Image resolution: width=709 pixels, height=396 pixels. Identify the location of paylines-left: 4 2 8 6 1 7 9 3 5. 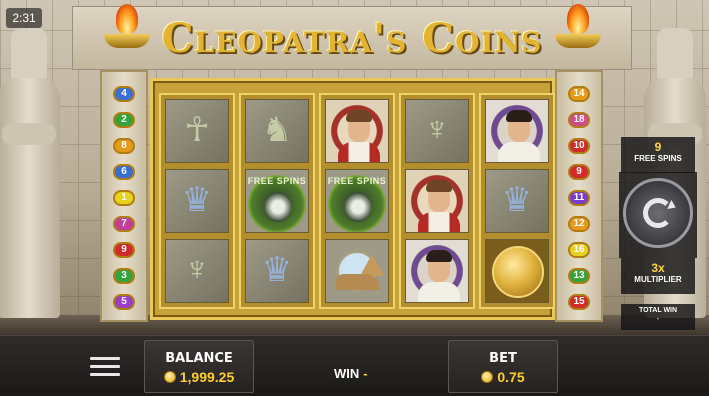
(124, 196).